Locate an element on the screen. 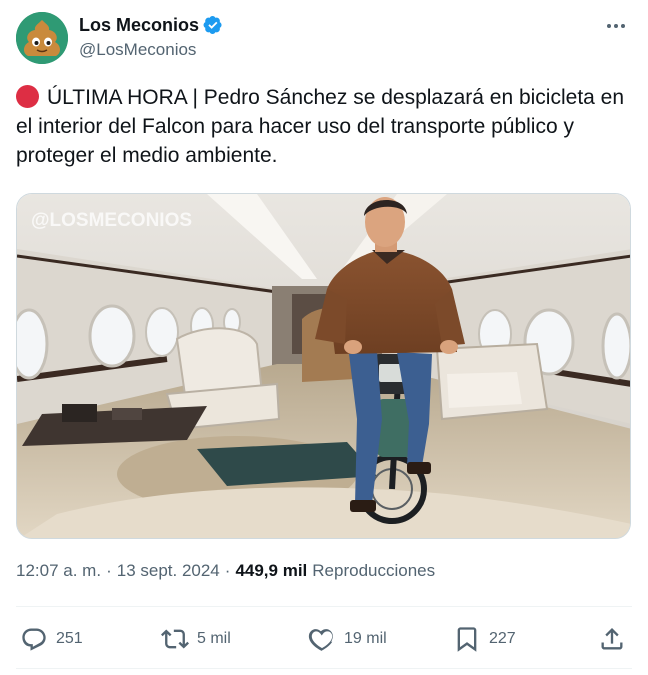 This screenshot has width=648, height=675. reply-icon is located at coordinates (34, 639).